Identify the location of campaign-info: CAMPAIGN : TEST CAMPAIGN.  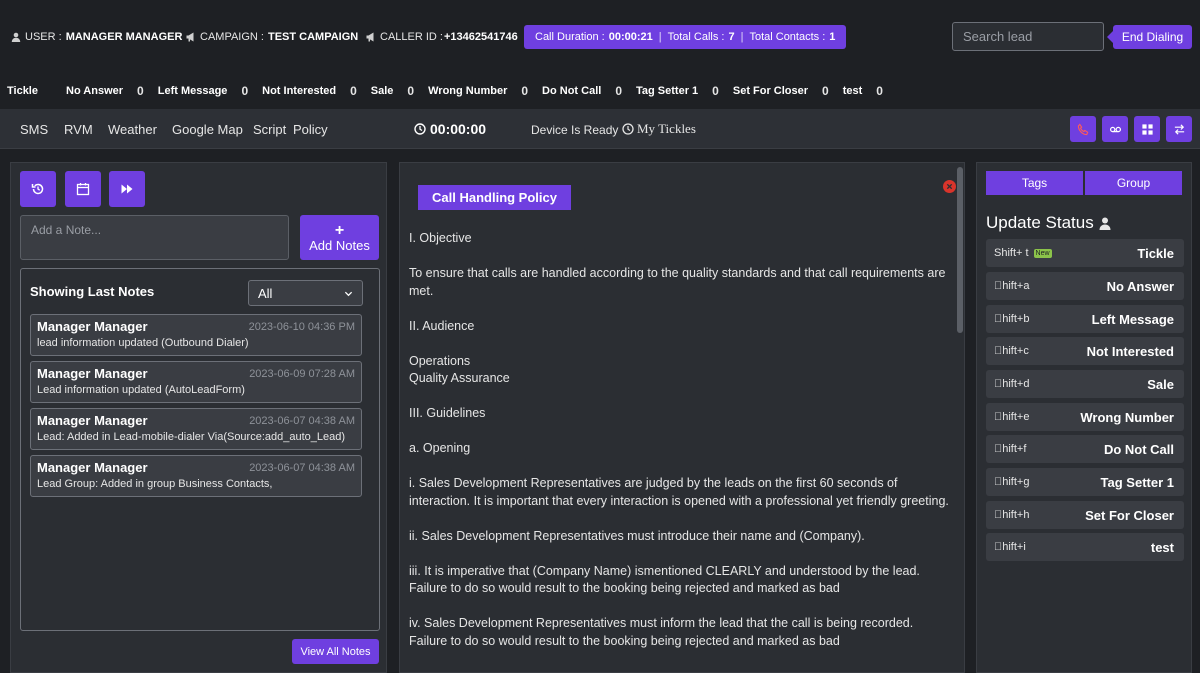
(272, 37).